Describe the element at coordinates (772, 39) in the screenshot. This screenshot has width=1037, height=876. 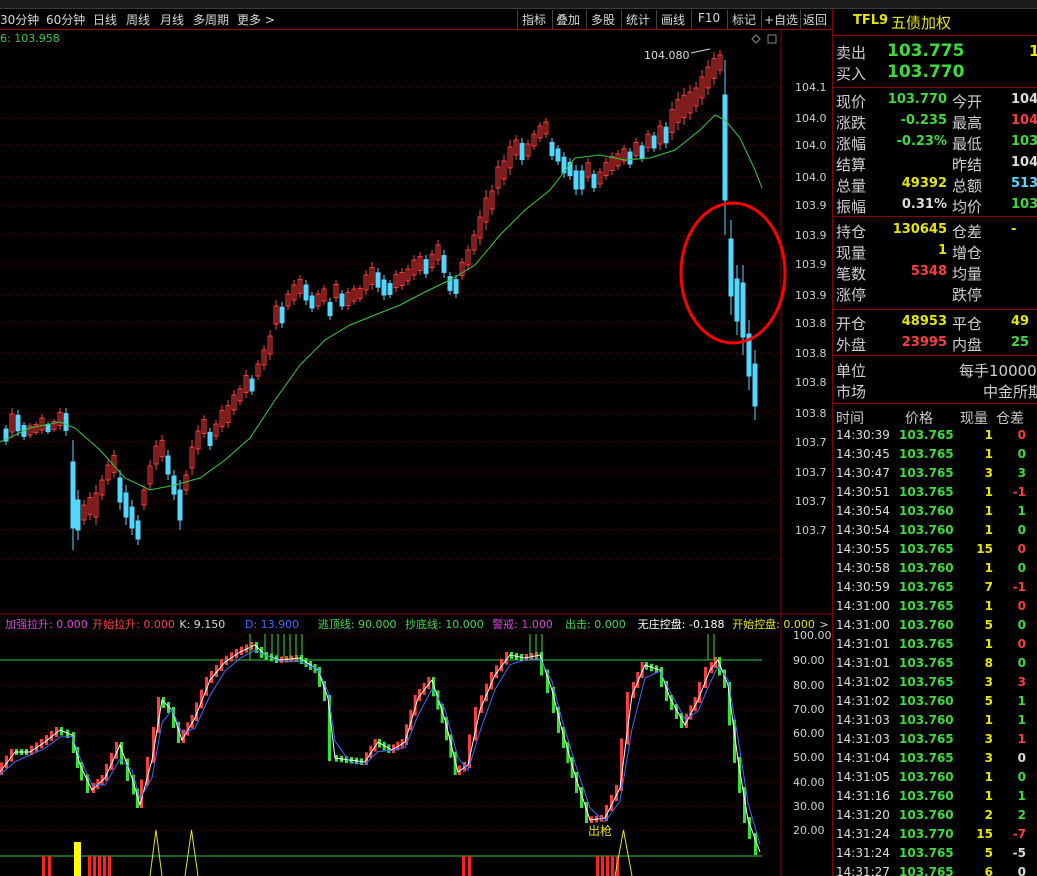
I see `restore-icon` at that location.